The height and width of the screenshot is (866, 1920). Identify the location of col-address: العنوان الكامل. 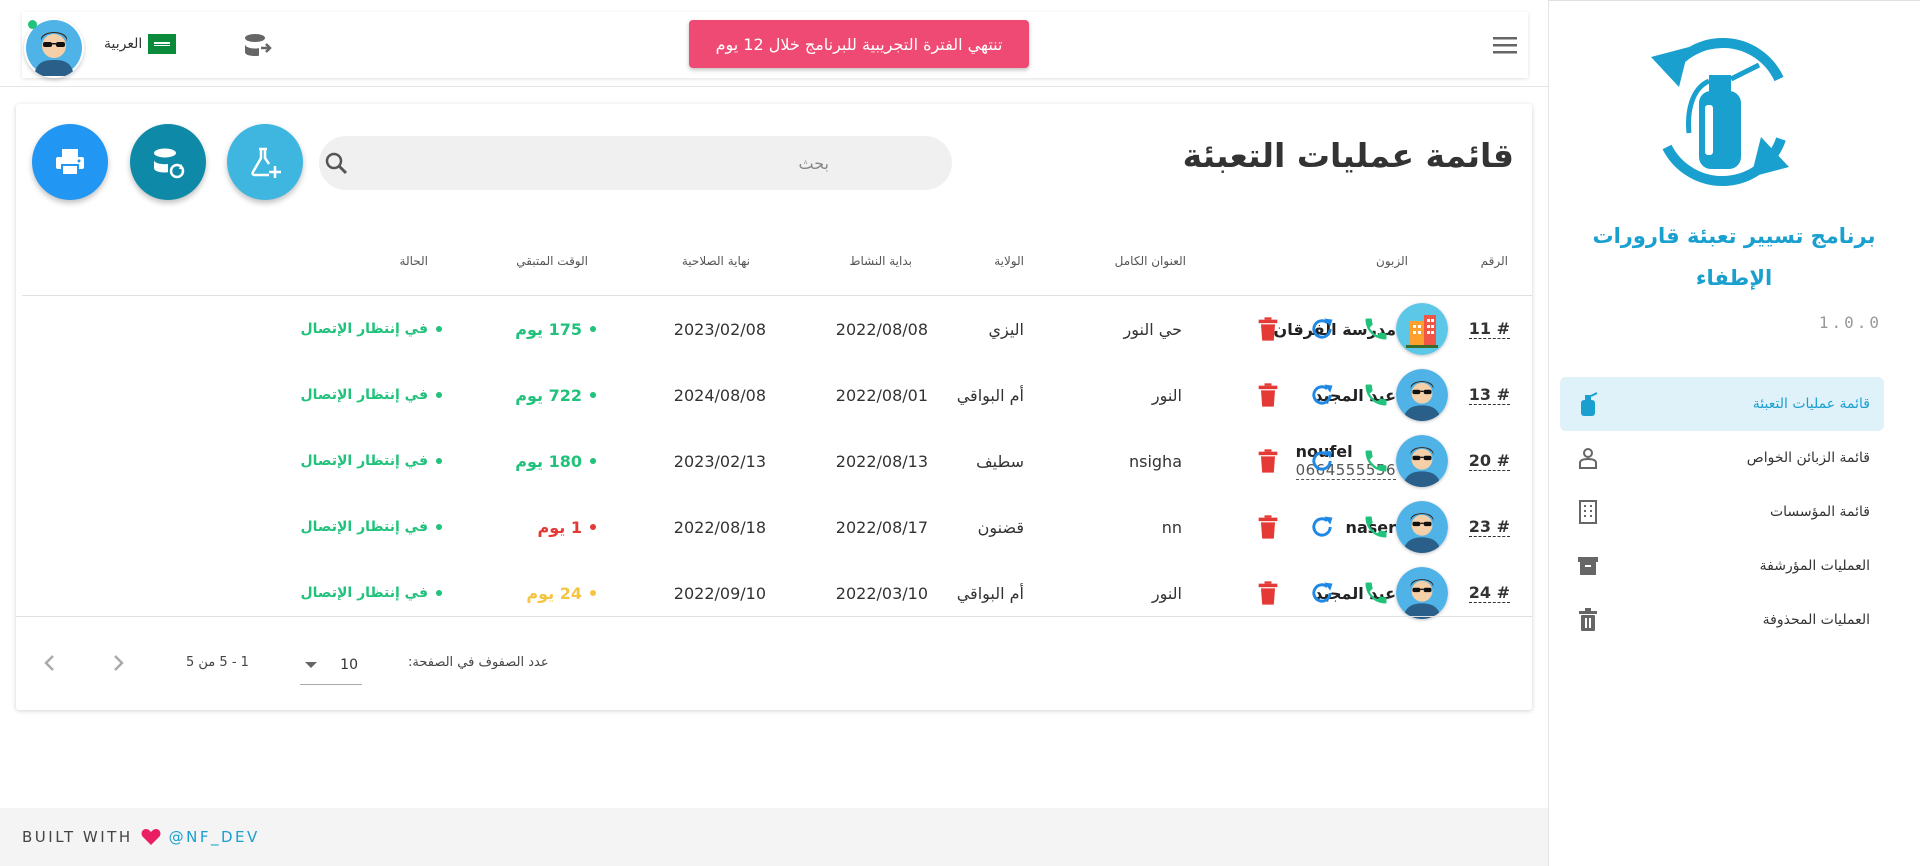
(1150, 261).